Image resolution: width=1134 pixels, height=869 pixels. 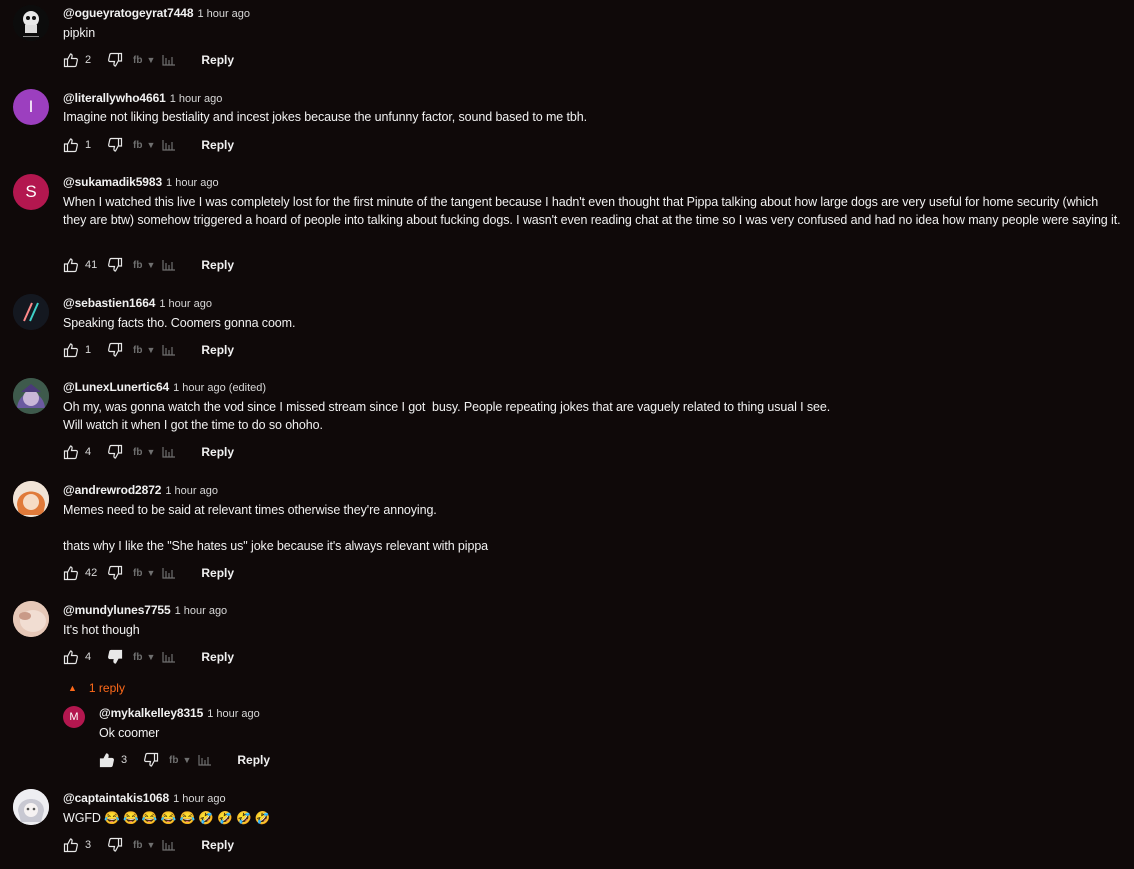 What do you see at coordinates (79, 33) in the screenshot?
I see `comment-text: pipkin` at bounding box center [79, 33].